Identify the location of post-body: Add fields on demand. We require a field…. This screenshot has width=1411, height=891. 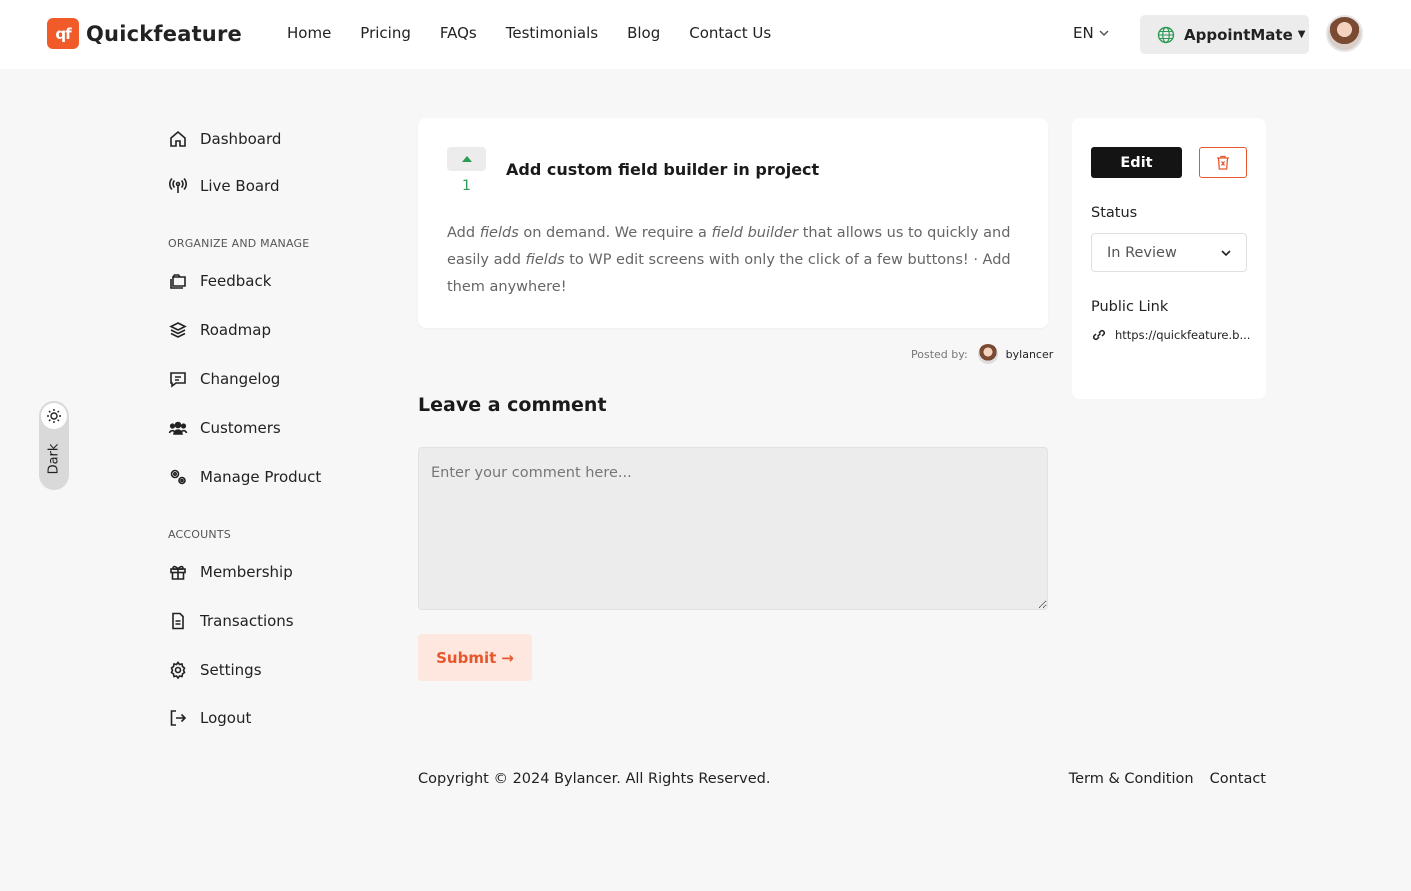
(734, 260).